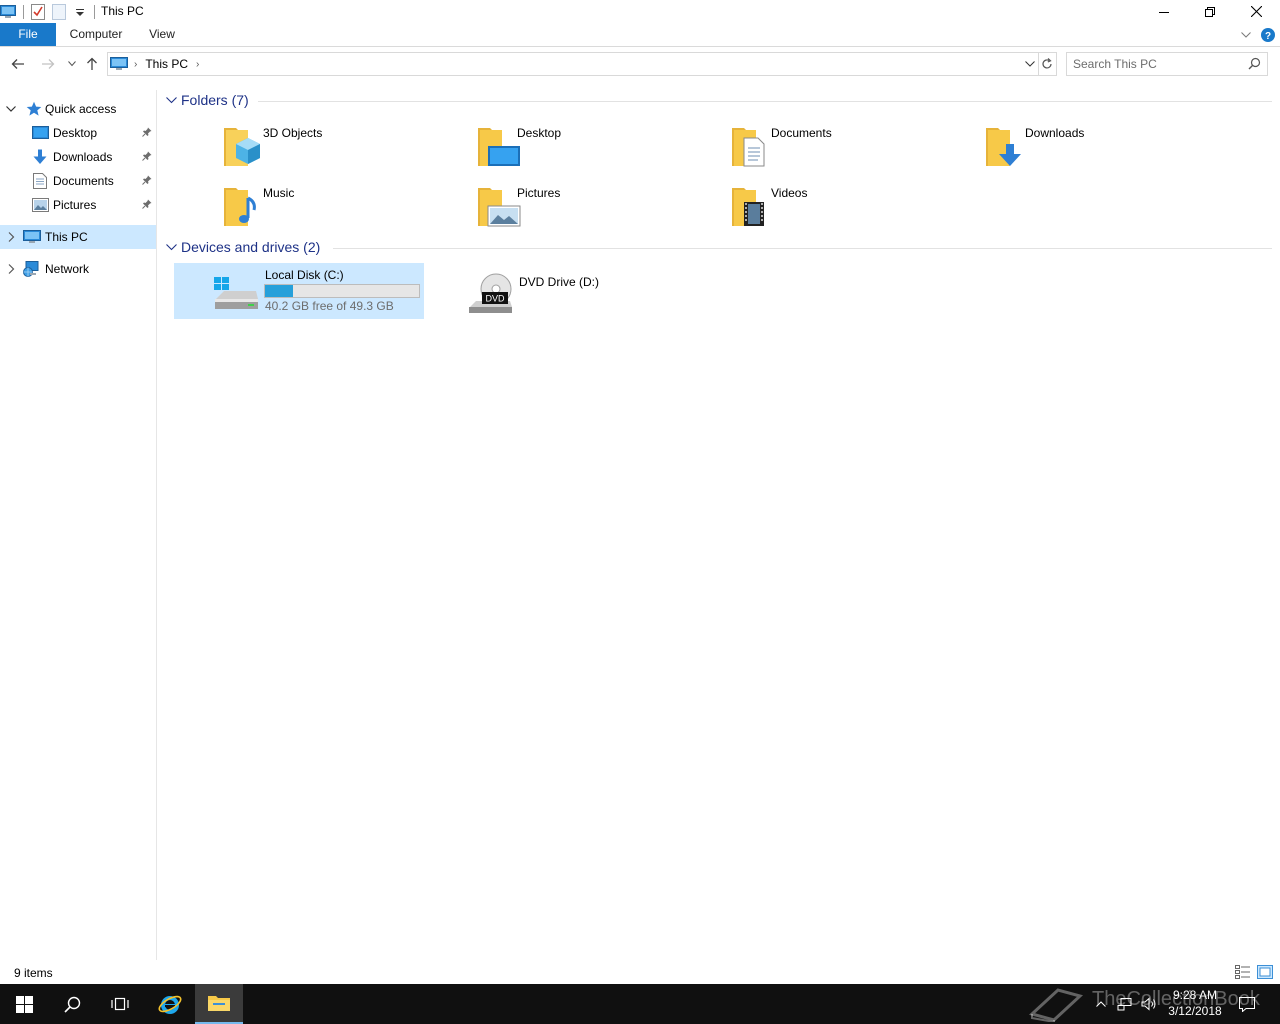 This screenshot has height=1024, width=1280. I want to click on nav-item-desktop: Desktop, so click(78, 133).